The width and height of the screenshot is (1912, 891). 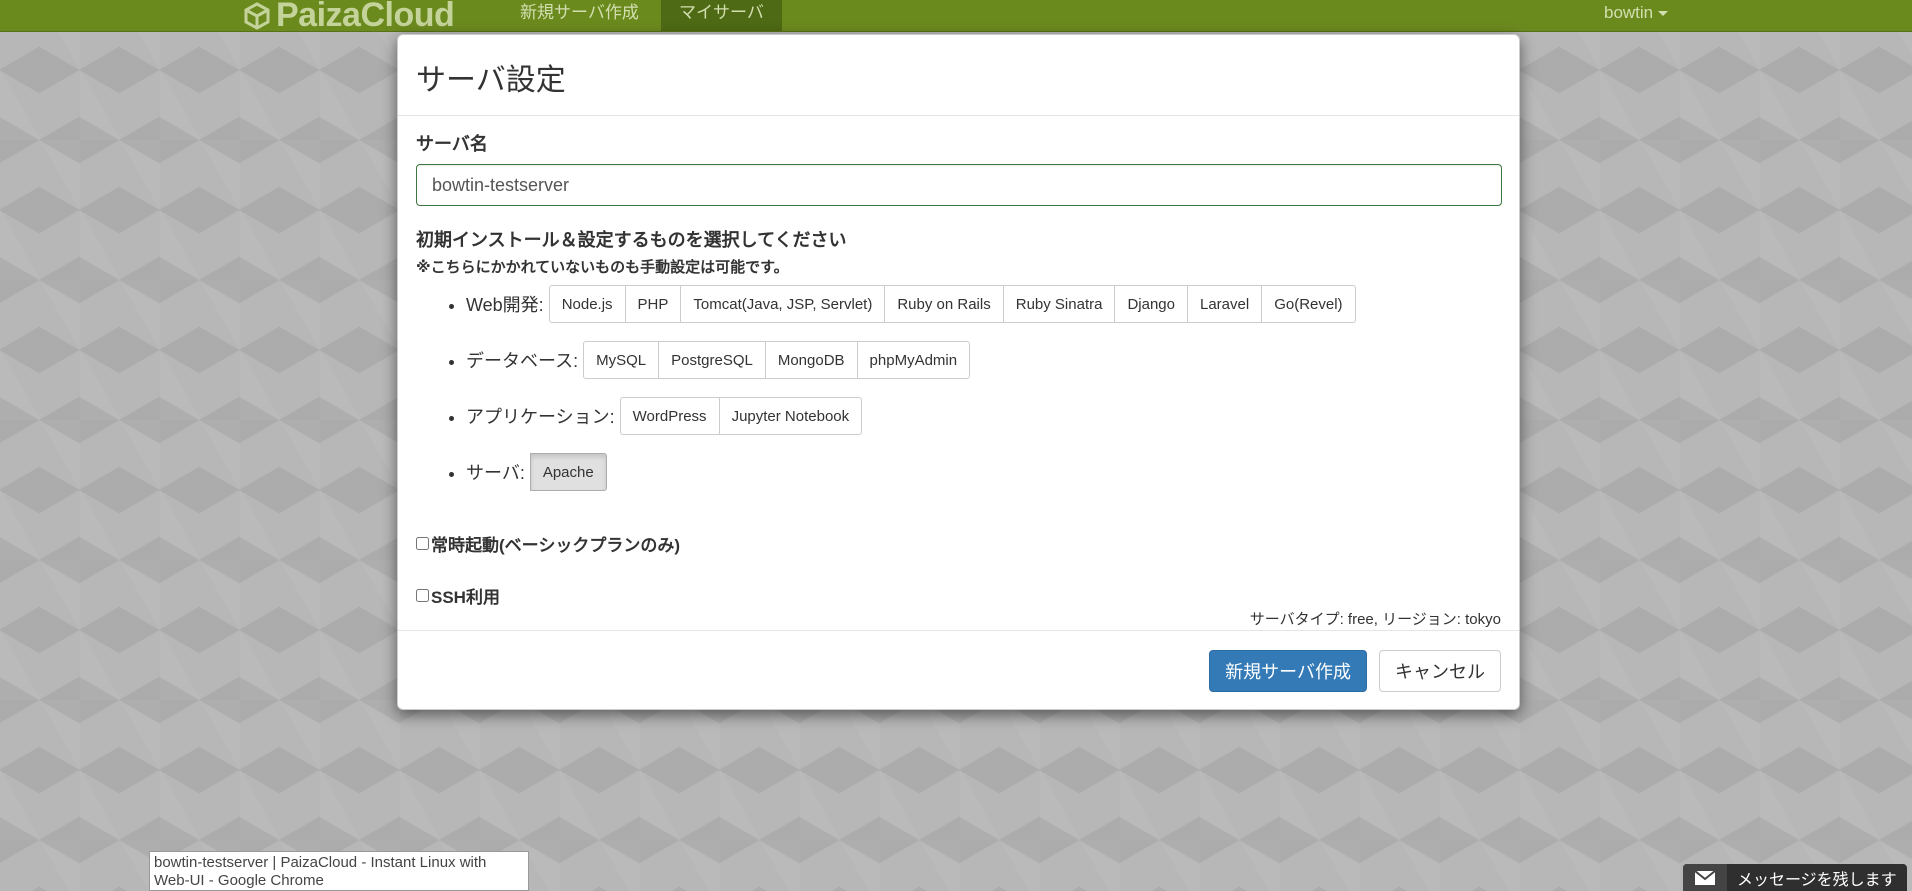 I want to click on server-type-info: サーバタイプ: free, リージョン: tokyo, so click(x=1375, y=619).